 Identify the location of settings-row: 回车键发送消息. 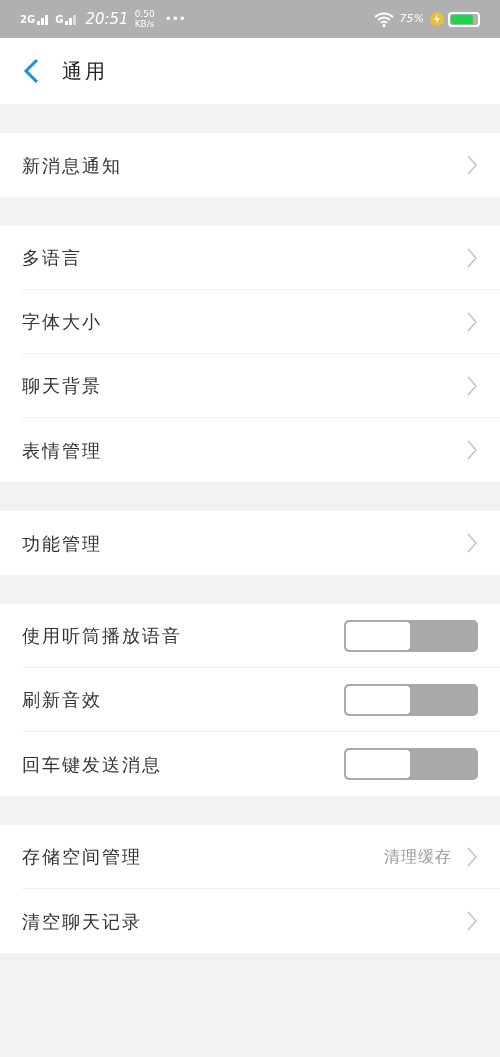
(250, 764).